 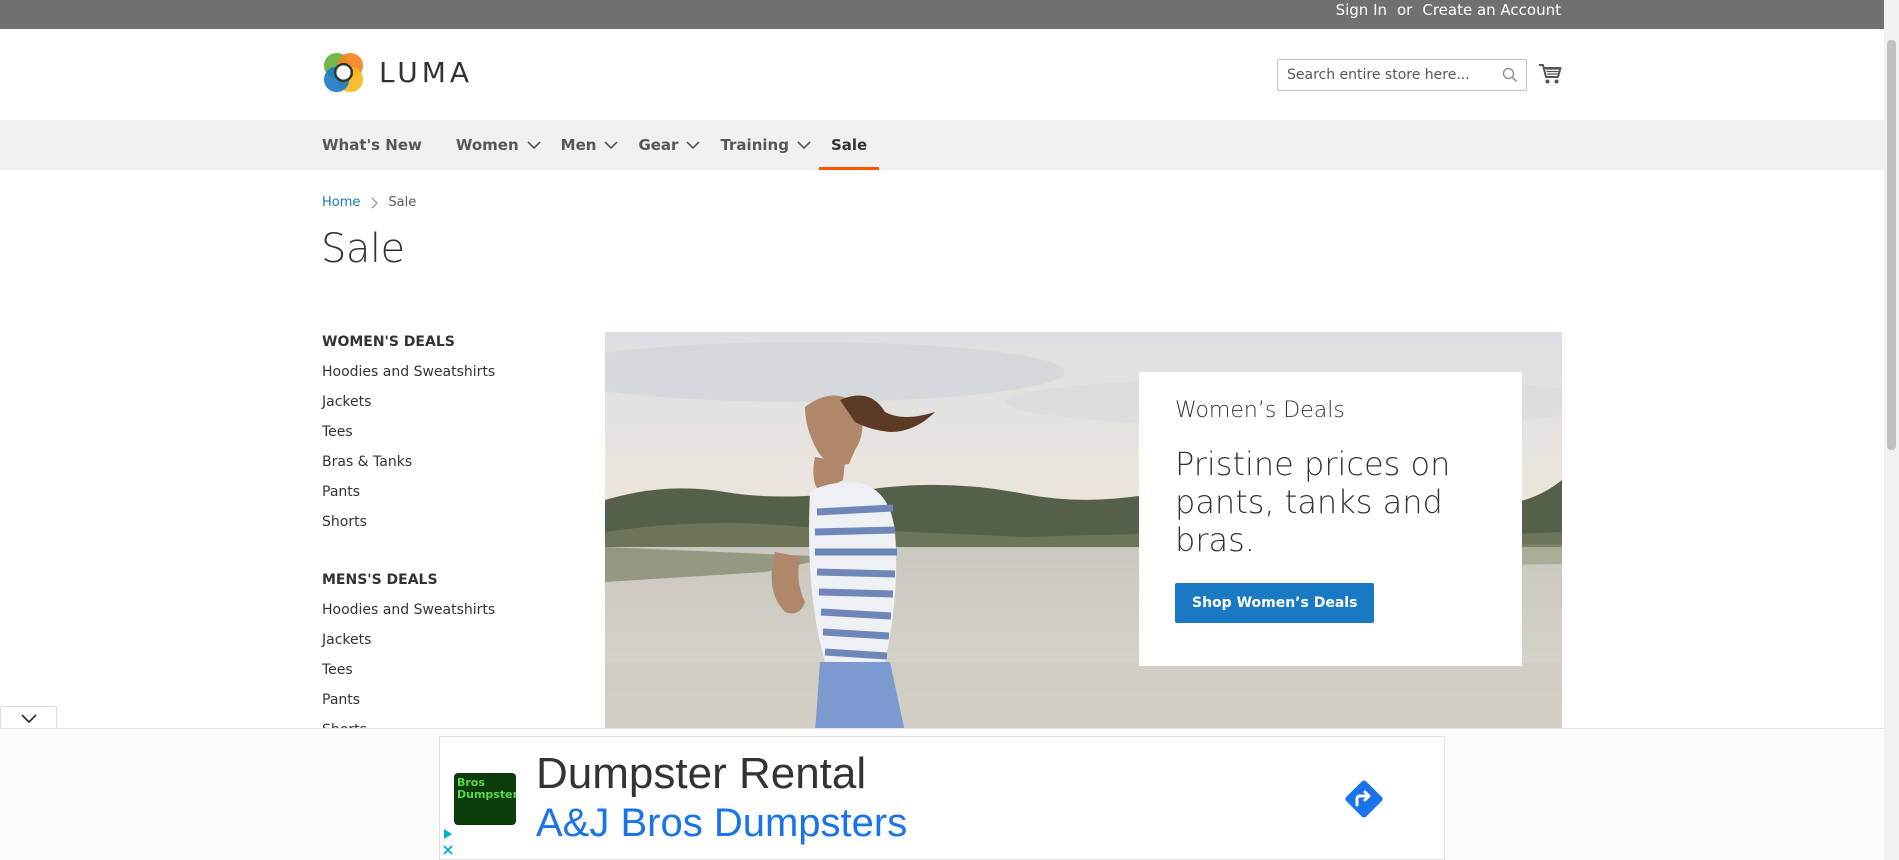 I want to click on page-title: Sale, so click(x=363, y=249).